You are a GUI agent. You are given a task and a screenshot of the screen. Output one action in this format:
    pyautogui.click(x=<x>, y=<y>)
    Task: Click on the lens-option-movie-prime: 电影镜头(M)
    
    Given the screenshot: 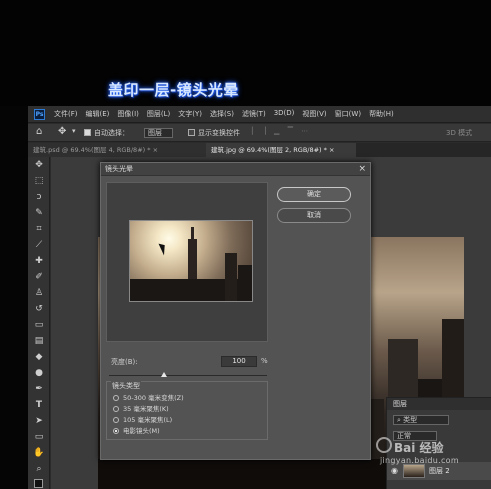 What is the action you would take?
    pyautogui.click(x=136, y=430)
    